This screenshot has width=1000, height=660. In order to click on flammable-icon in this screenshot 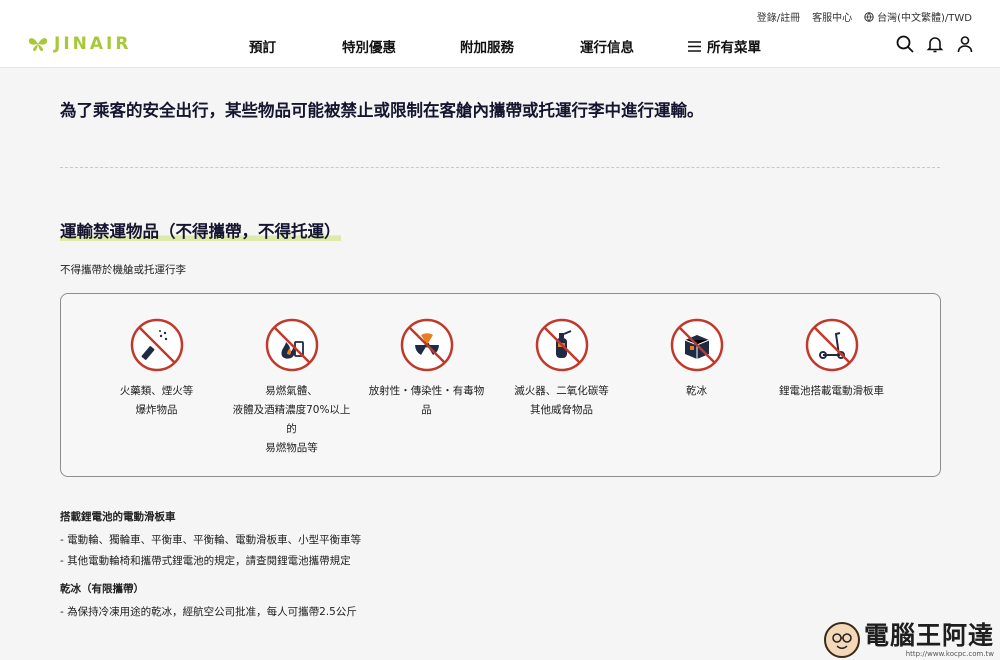, I will do `click(291, 345)`.